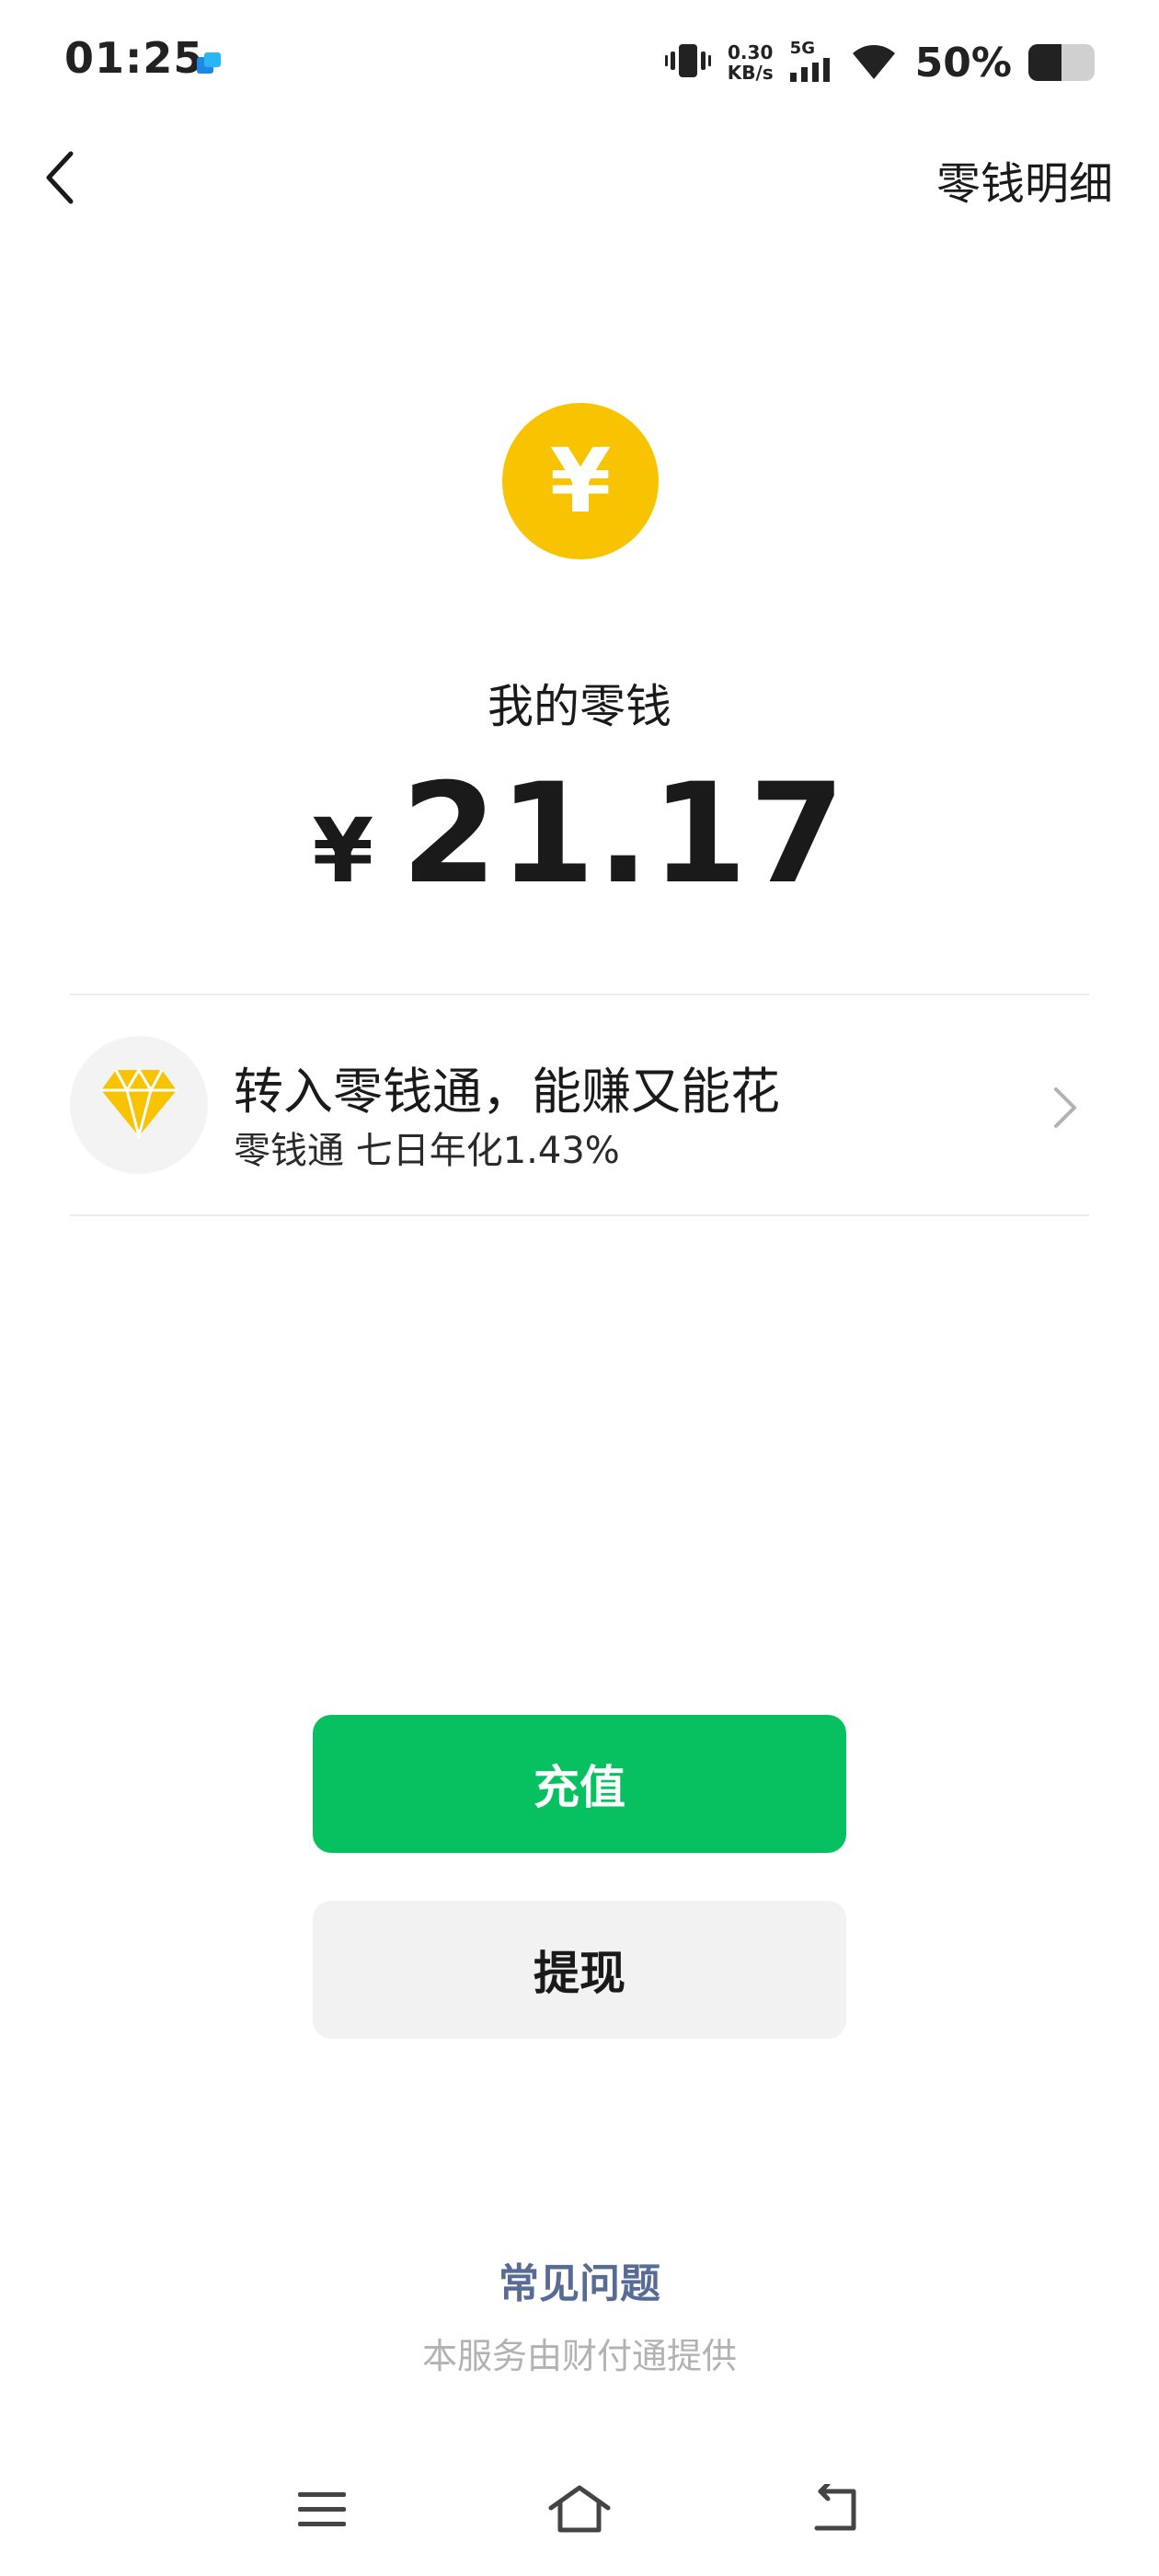 This screenshot has height=2576, width=1159. Describe the element at coordinates (874, 62) in the screenshot. I see `wifi-icon` at that location.